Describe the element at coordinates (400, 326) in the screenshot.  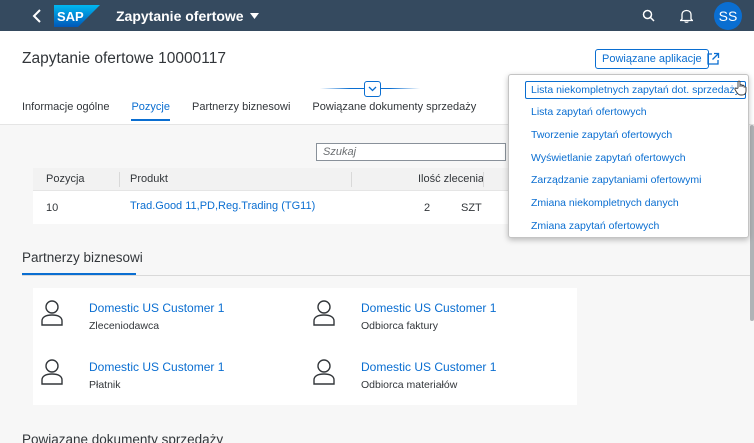
I see `partner-role: Odbiorca faktury` at that location.